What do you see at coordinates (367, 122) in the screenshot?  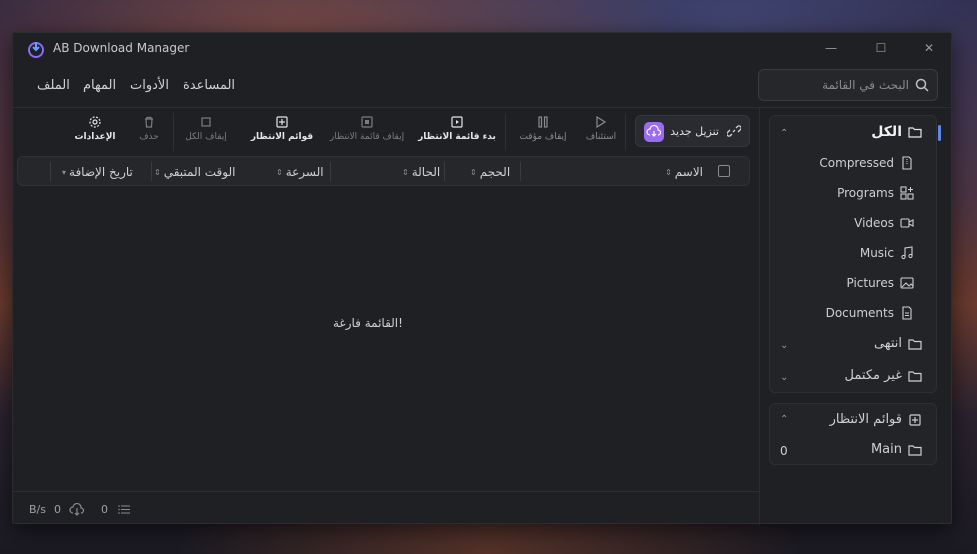 I see `queue-stop-icon` at bounding box center [367, 122].